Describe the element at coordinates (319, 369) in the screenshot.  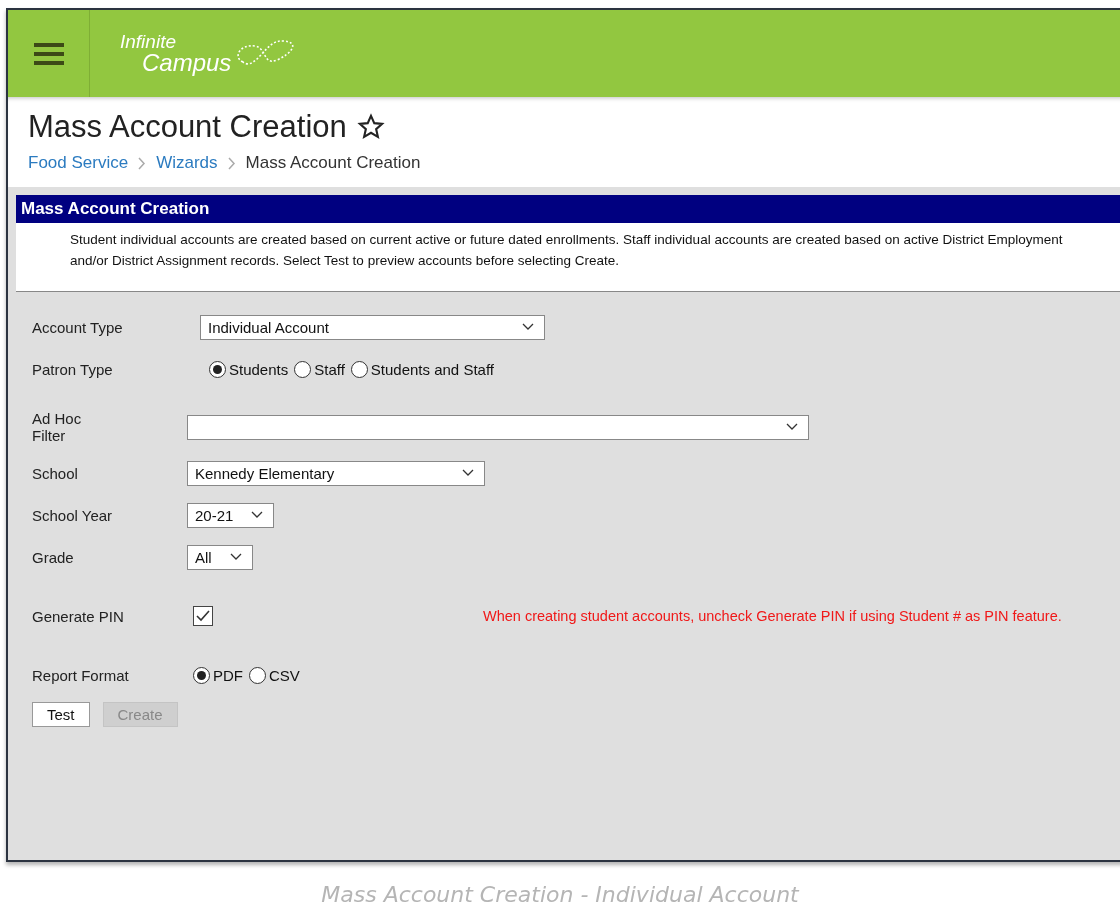
I see `radio-option: Staff` at that location.